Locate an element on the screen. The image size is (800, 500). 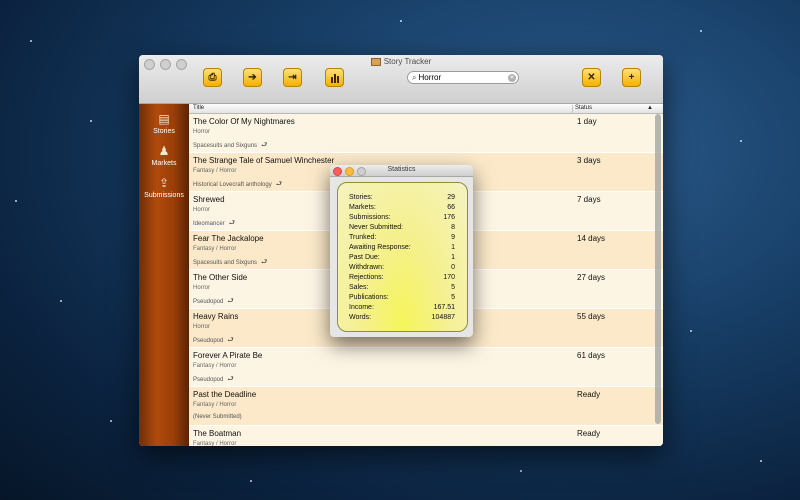
search-input is located at coordinates (458, 77).